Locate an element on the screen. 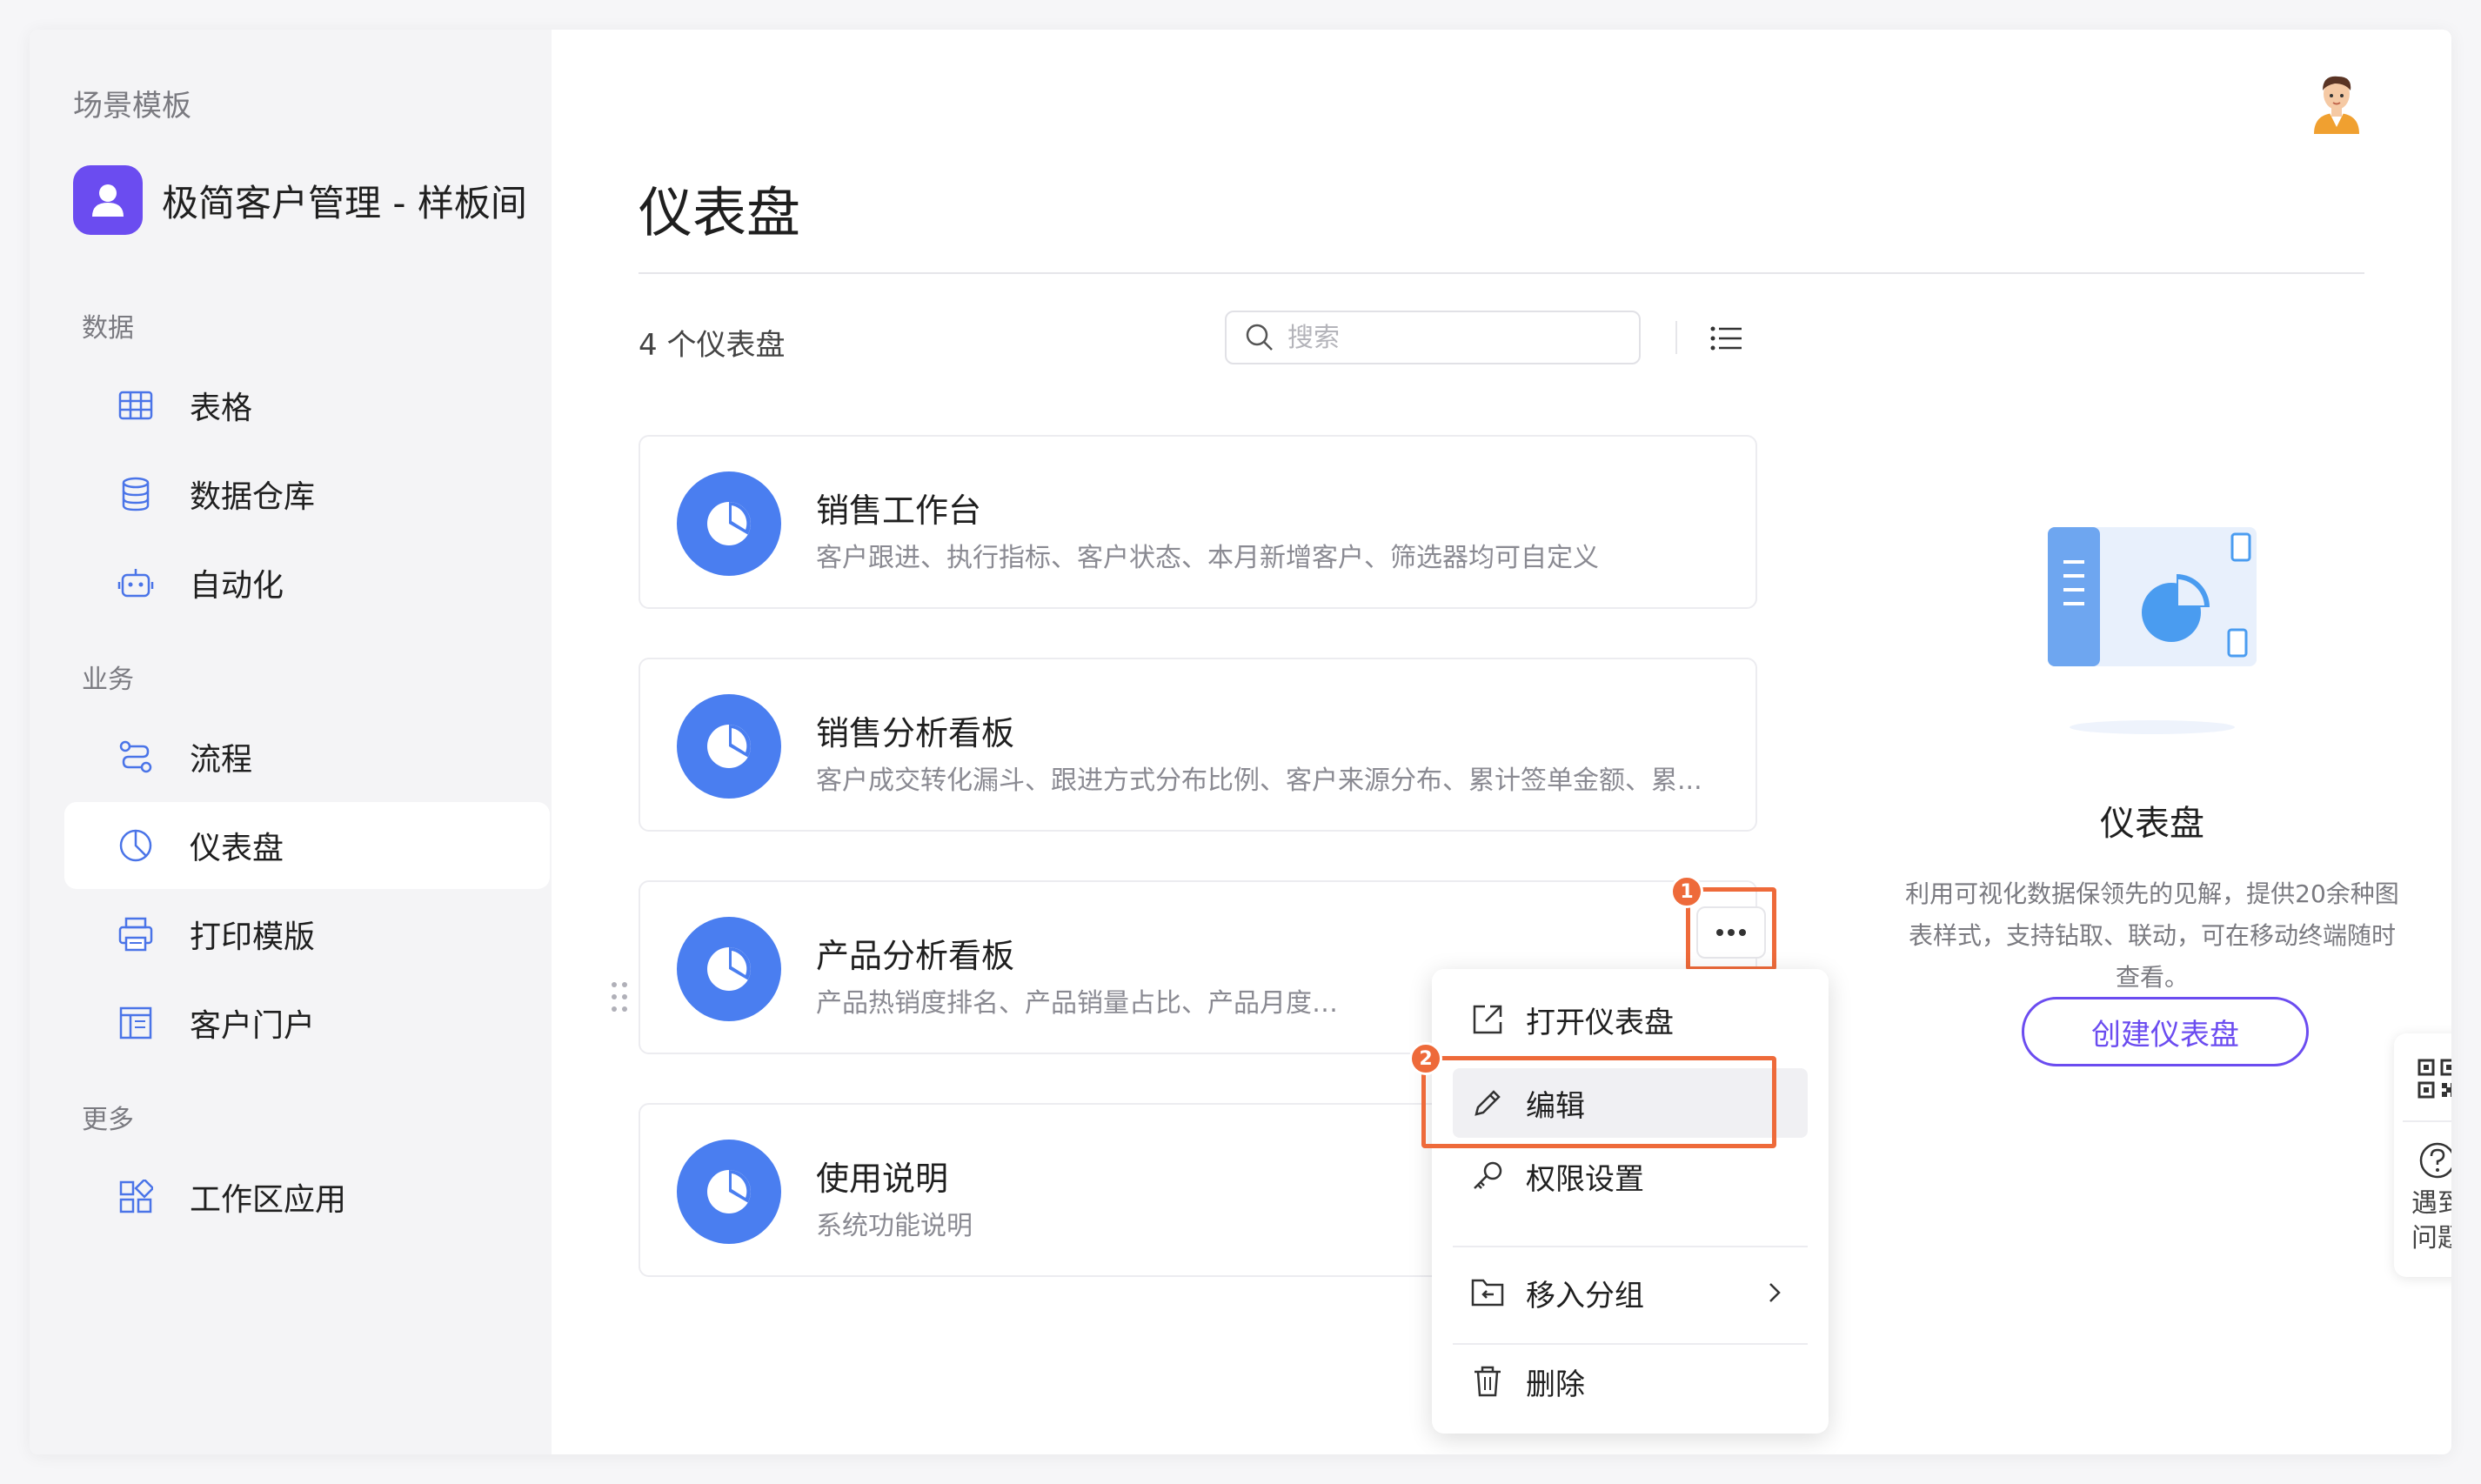  card-title: 产品分析看板 is located at coordinates (915, 956).